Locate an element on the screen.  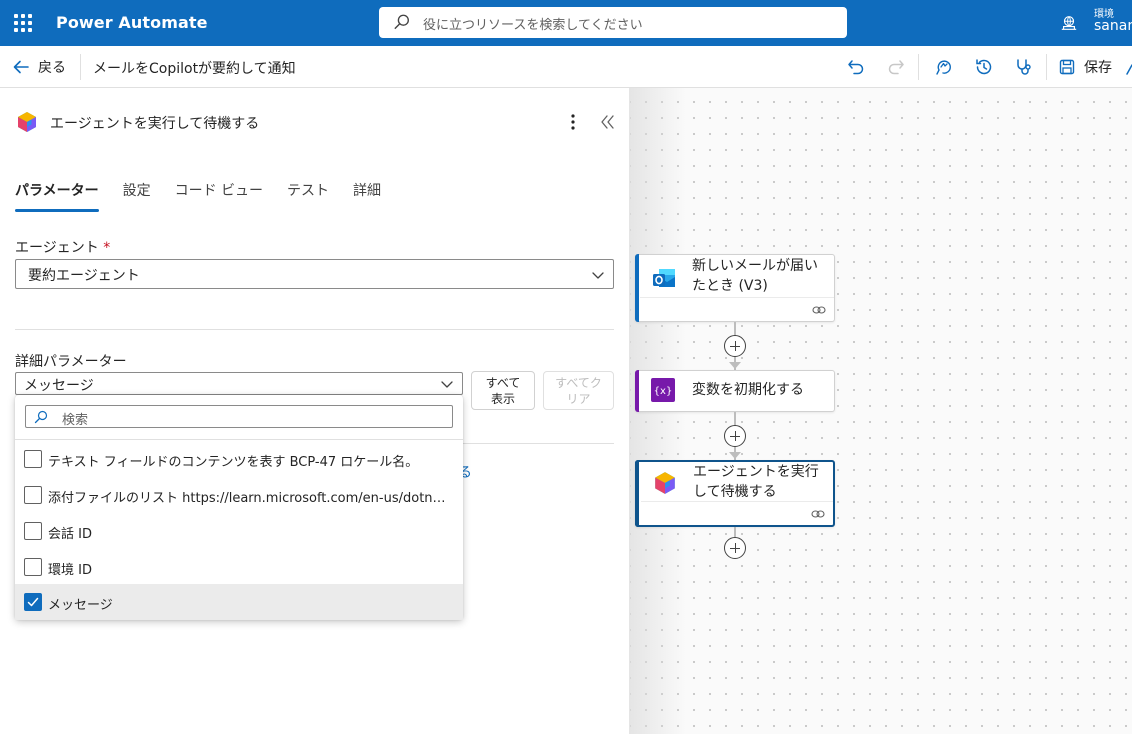
node-title: エージェントを実行して待機する is located at coordinates (756, 482).